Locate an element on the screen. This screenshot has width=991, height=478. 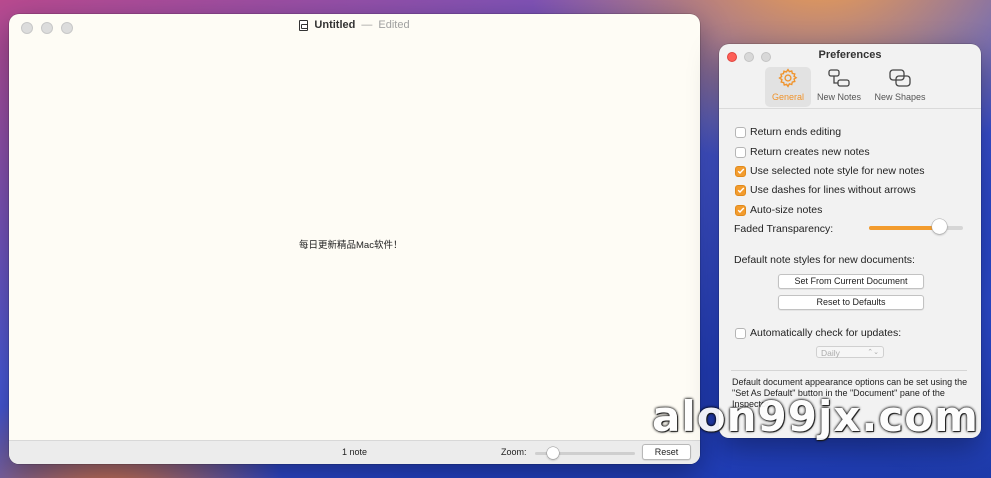
reset-to-defaults-button: Reset to Defaults is located at coordinates (851, 302).